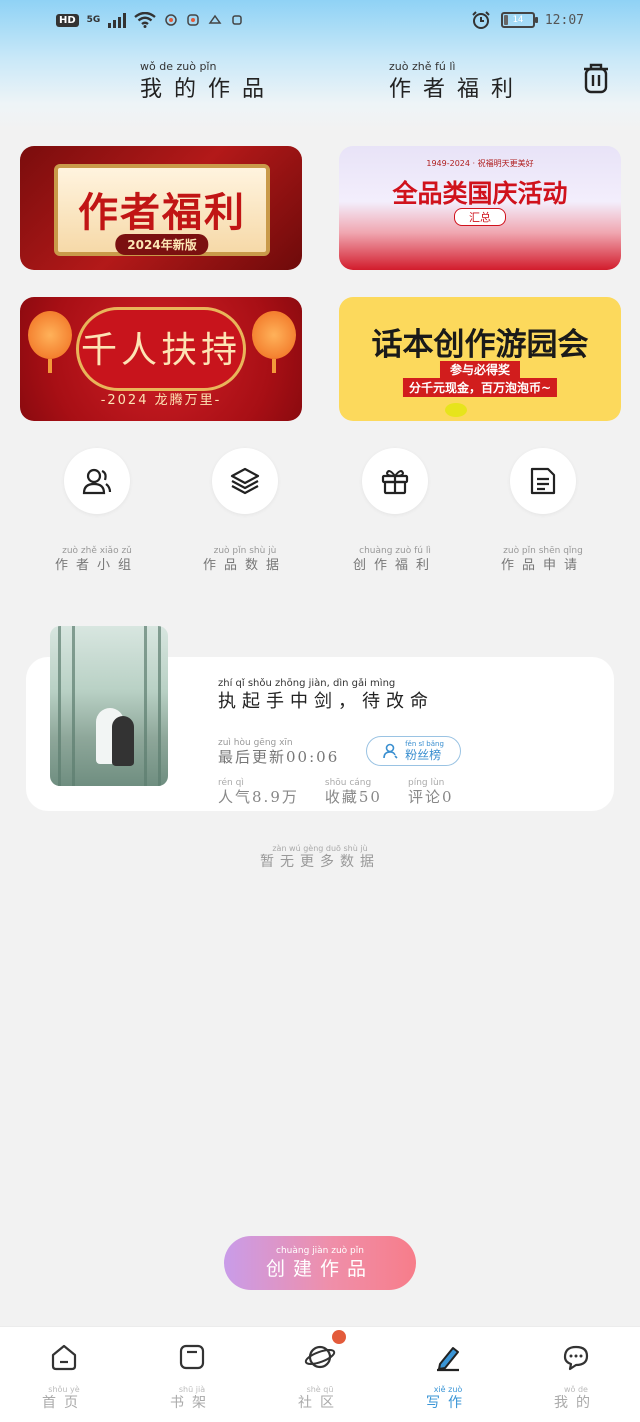 This screenshot has height=1422, width=640. What do you see at coordinates (448, 1403) in the screenshot?
I see `nav-writing-text: 写作` at bounding box center [448, 1403].